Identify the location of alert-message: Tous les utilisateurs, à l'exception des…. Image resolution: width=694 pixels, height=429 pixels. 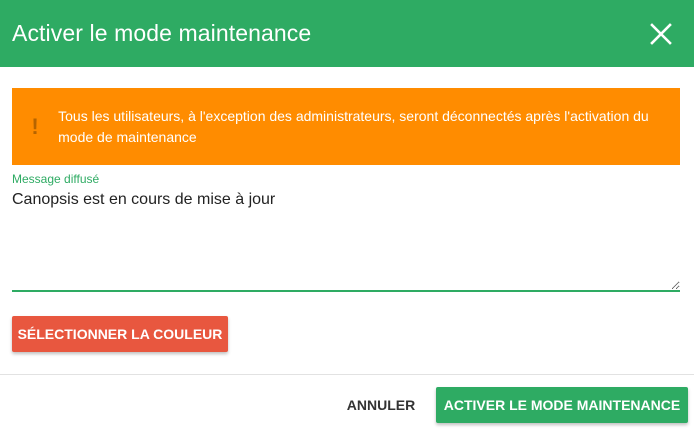
(353, 126).